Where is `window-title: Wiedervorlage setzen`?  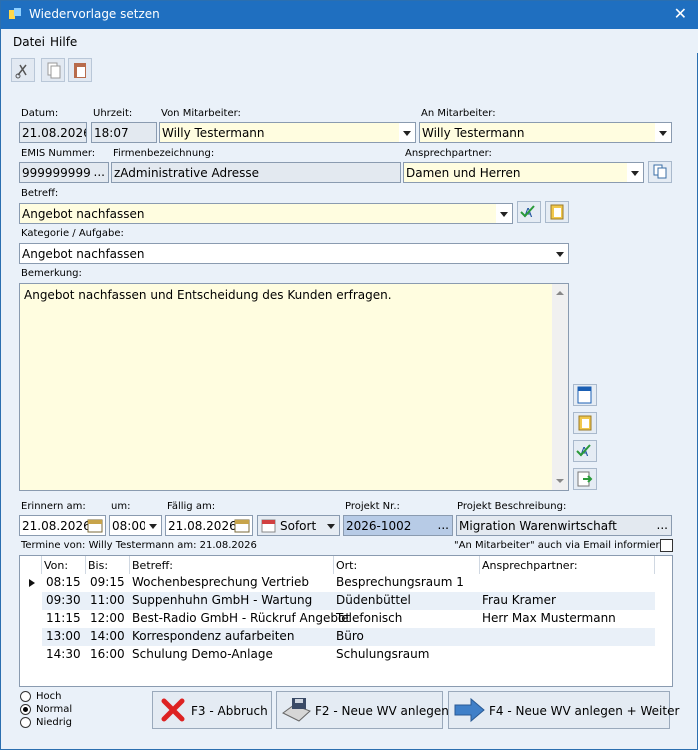
window-title: Wiedervorlage setzen is located at coordinates (94, 14).